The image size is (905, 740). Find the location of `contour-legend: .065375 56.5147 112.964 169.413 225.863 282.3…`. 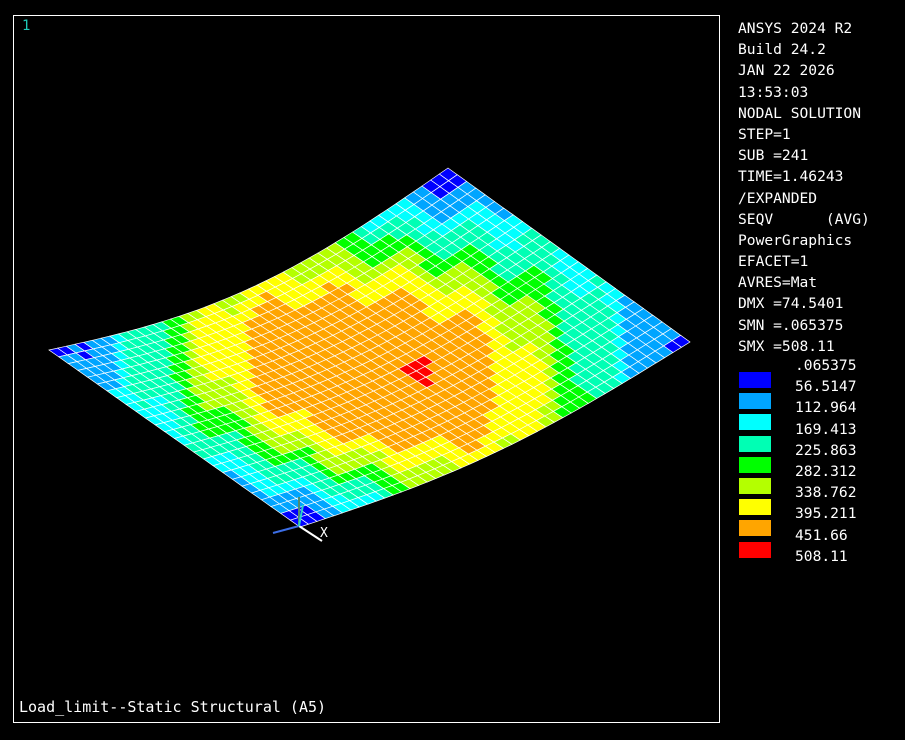

contour-legend: .065375 56.5147 112.964 169.413 225.863 282.3… is located at coordinates (818, 467).